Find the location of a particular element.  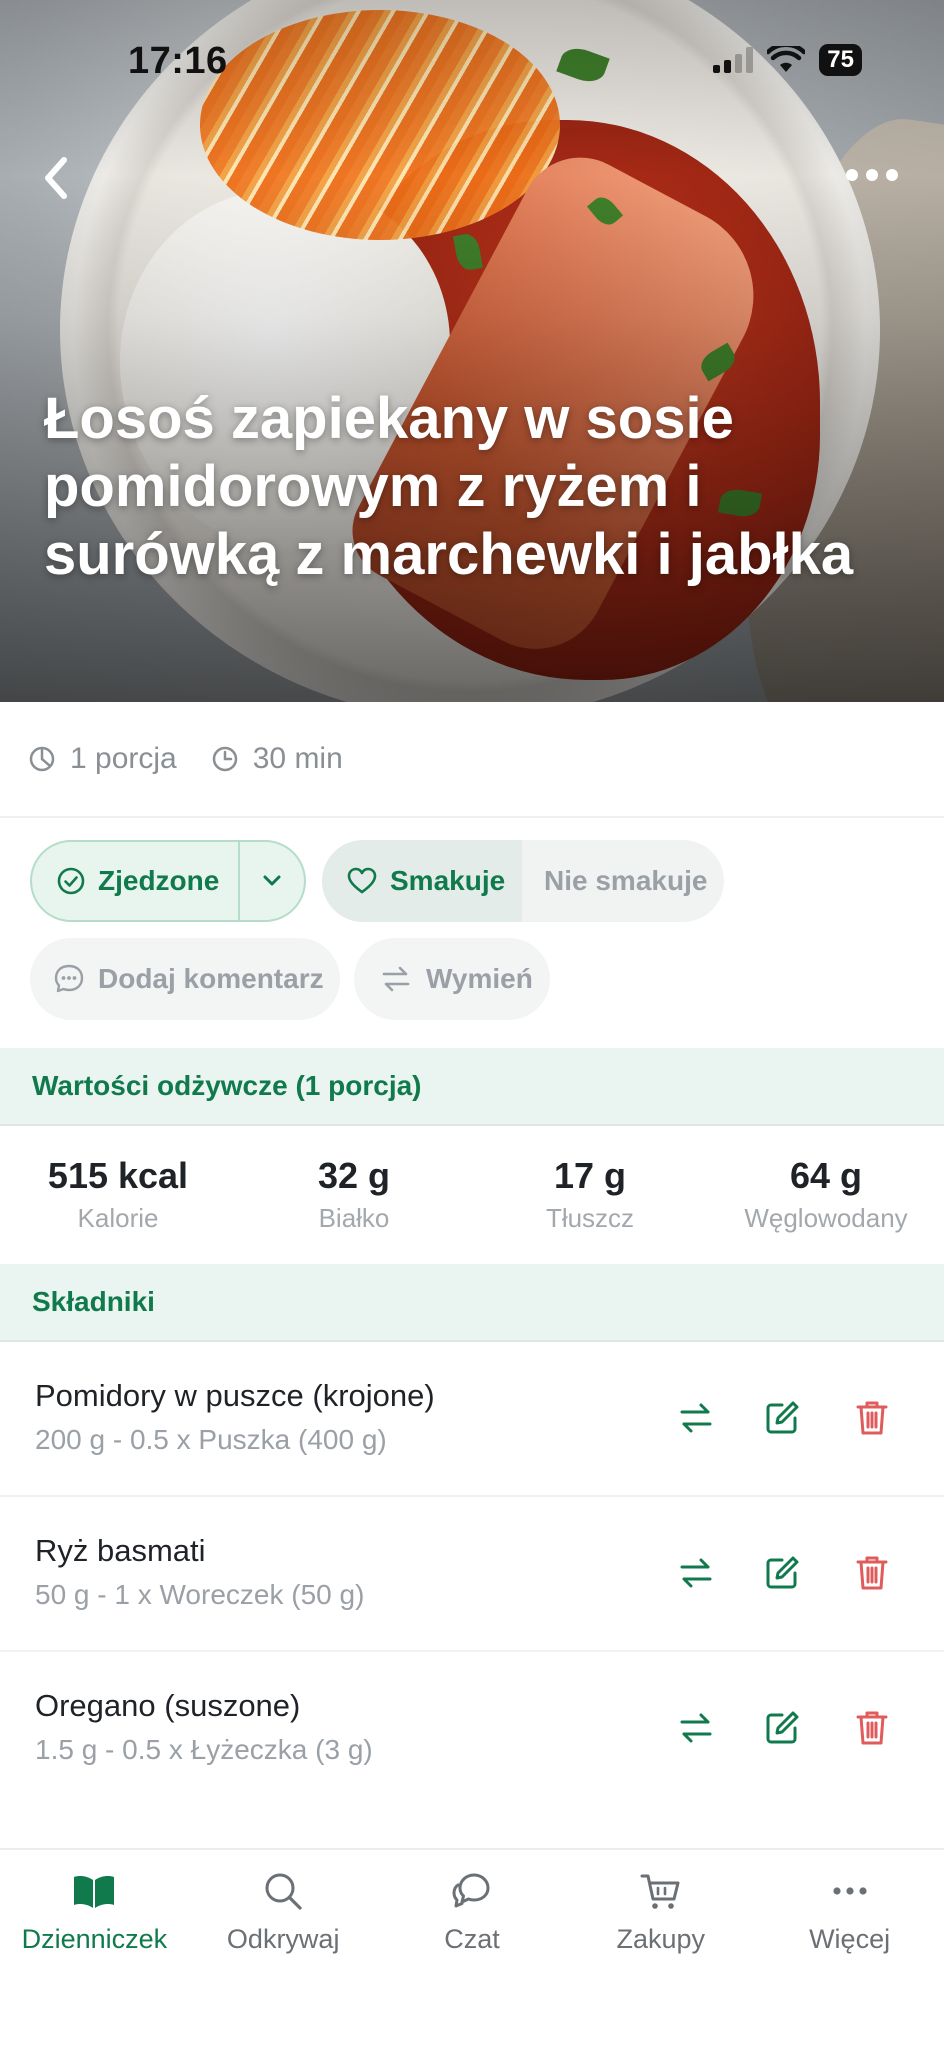

swap-label: Wymień is located at coordinates (479, 978).